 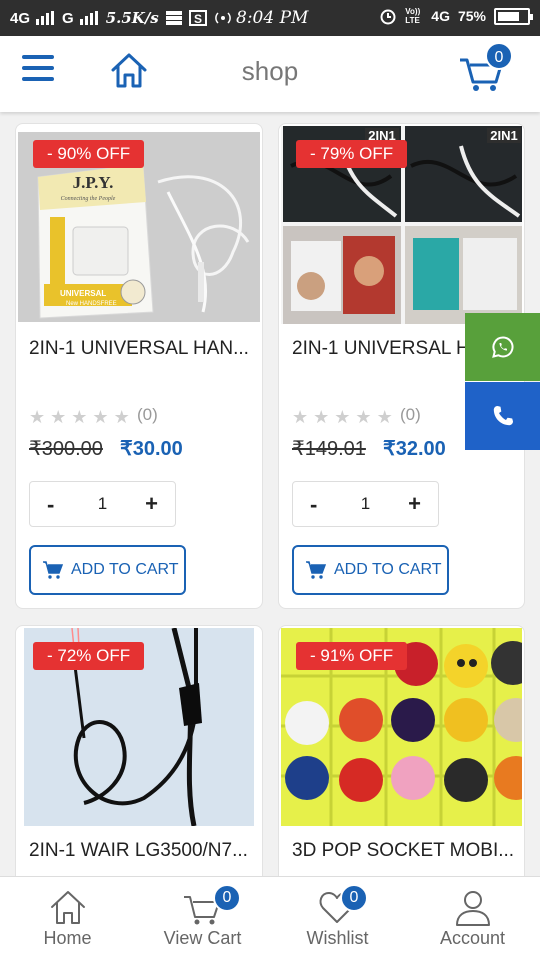 I want to click on nav-account: Account, so click(x=472, y=918).